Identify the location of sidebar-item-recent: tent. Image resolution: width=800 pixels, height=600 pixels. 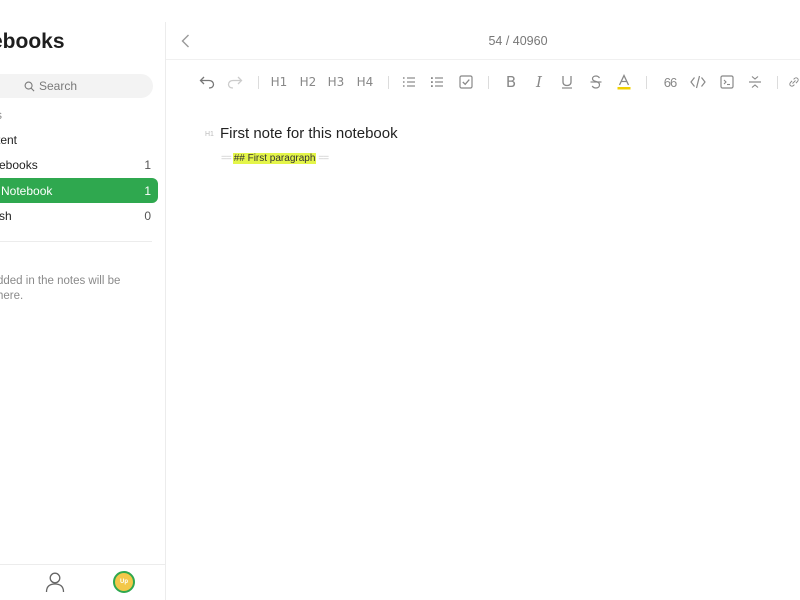
(79, 139).